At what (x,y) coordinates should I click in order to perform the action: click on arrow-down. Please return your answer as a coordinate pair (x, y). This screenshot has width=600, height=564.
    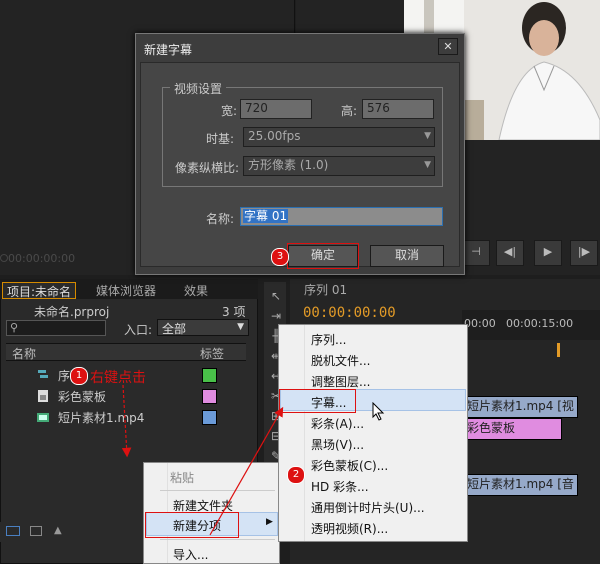
    Looking at the image, I should click on (126, 421).